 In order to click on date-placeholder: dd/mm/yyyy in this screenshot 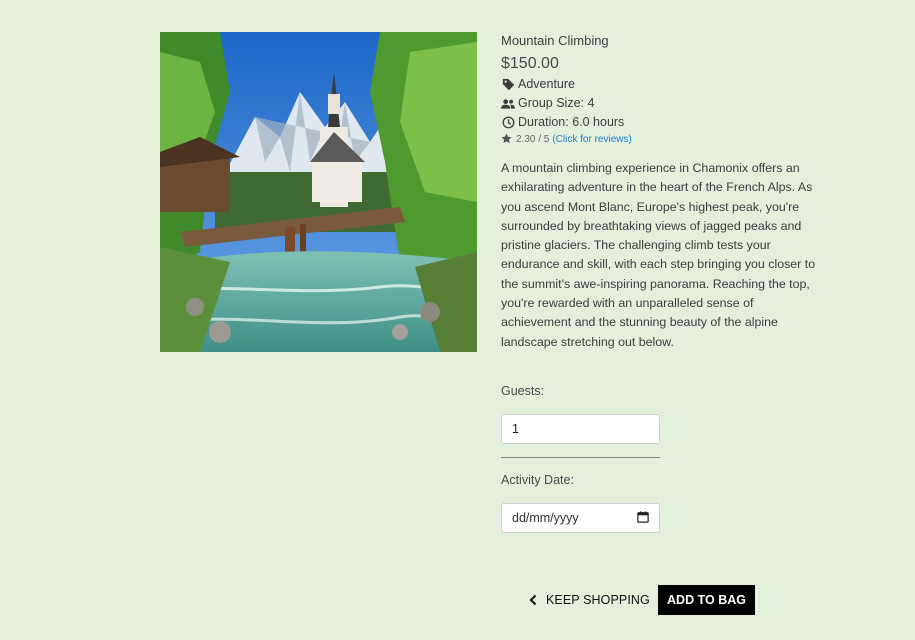, I will do `click(545, 518)`.